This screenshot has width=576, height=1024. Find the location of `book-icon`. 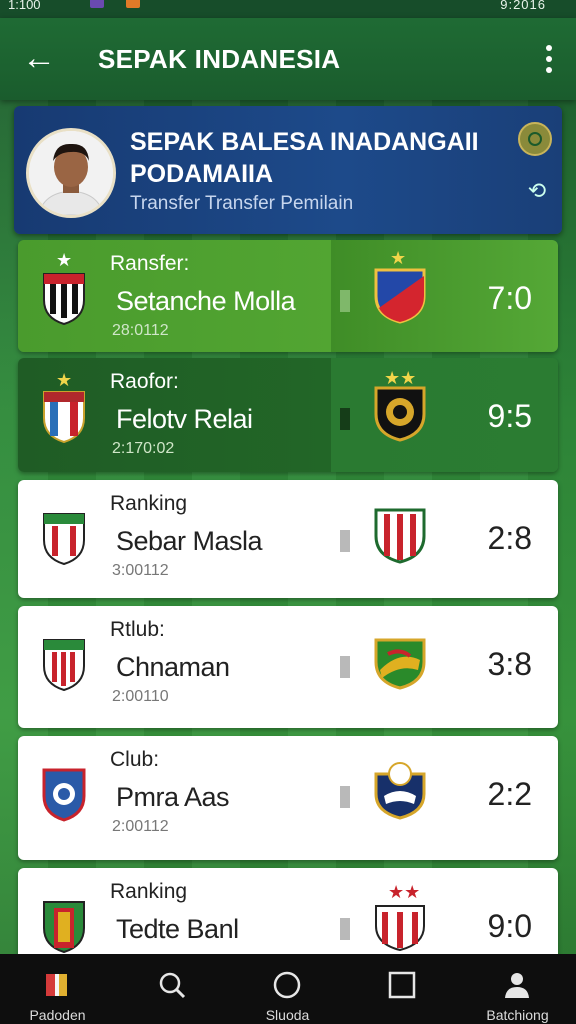

book-icon is located at coordinates (56, 985).